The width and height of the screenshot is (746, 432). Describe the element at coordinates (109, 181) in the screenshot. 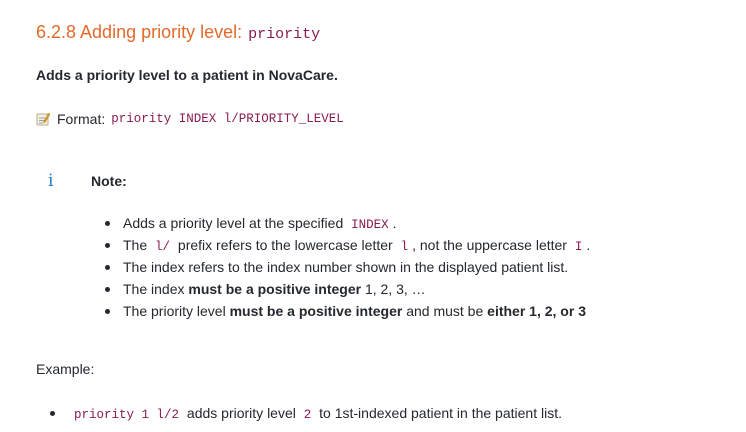

I see `note-title: Note:` at that location.